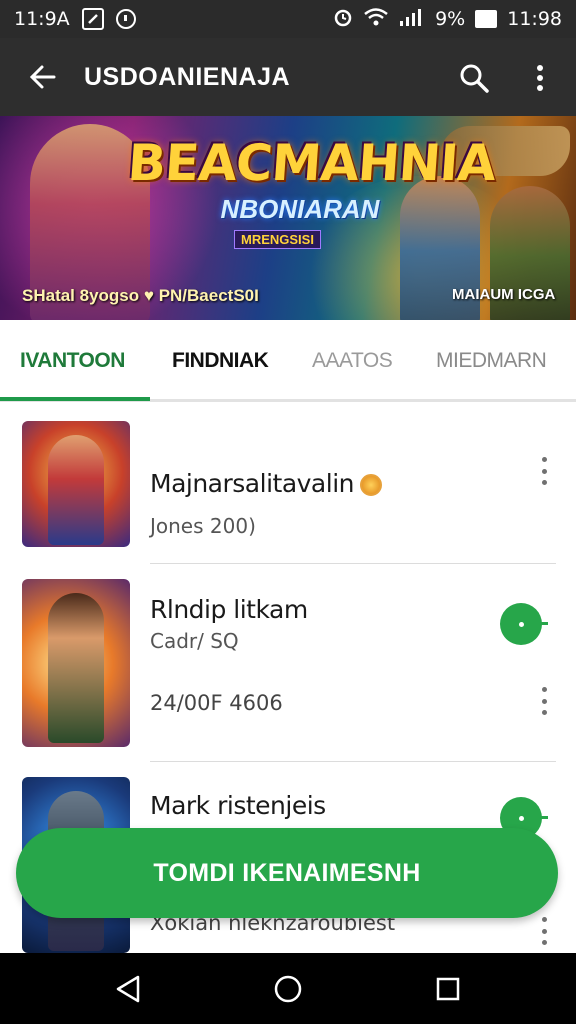 The image size is (576, 1024). I want to click on alarm-icon, so click(343, 19).